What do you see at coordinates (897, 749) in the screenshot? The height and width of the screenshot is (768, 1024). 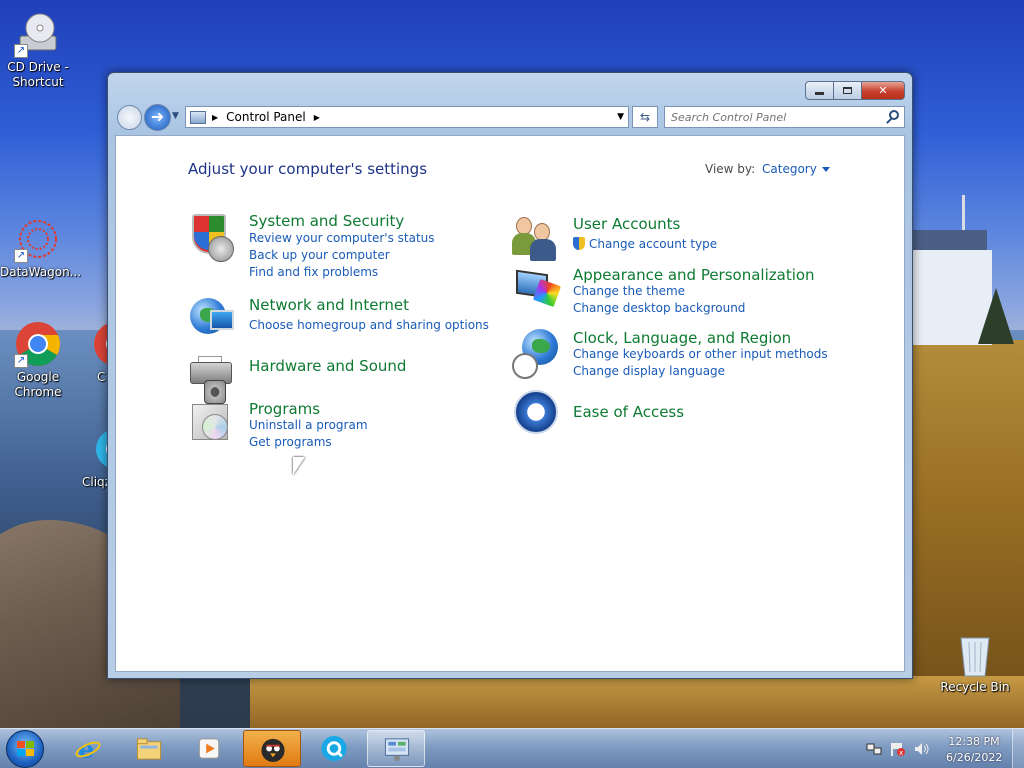 I see `action-center-flag-icon: x` at bounding box center [897, 749].